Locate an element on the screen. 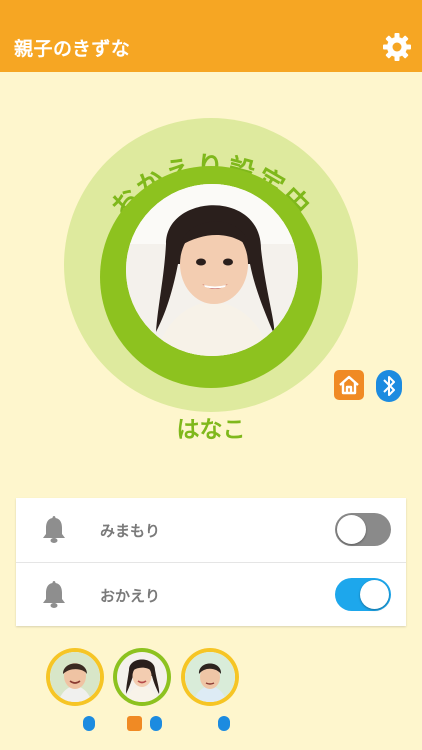 This screenshot has width=422, height=750. child-photo is located at coordinates (212, 270).